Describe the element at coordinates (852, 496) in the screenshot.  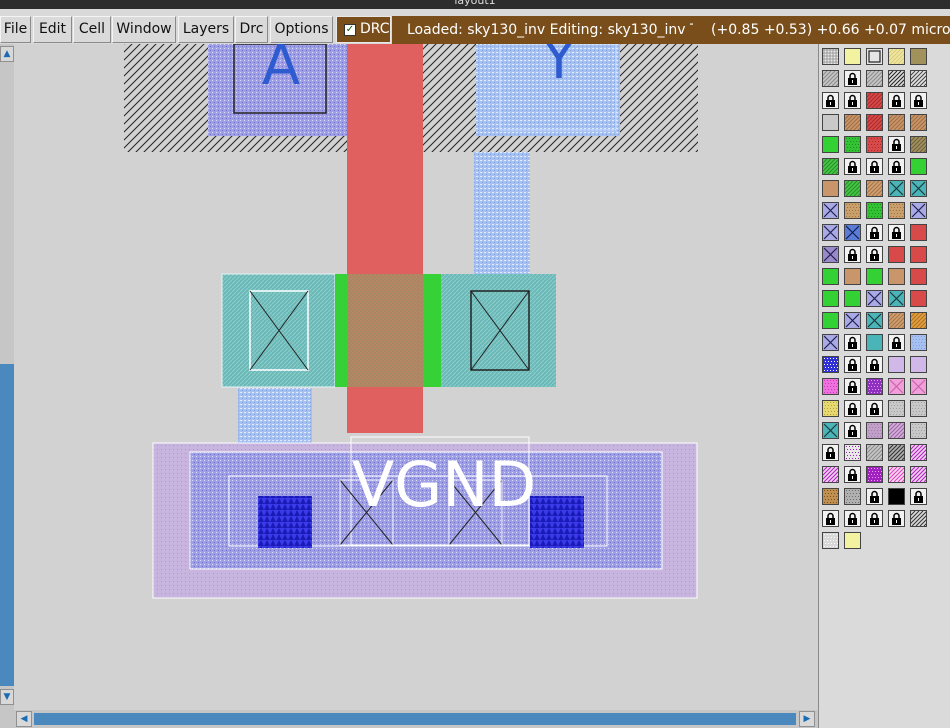
I see `layer-swatch-gray-dense` at that location.